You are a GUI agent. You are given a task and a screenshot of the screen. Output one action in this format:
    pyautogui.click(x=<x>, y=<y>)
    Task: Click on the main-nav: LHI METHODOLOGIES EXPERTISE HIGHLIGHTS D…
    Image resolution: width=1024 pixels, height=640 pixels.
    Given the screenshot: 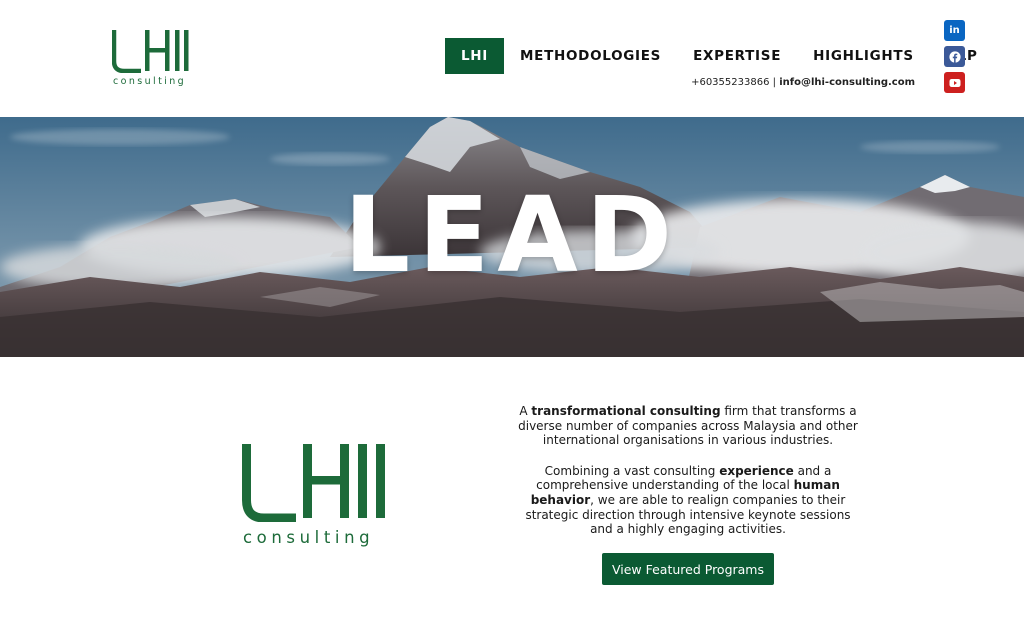 What is the action you would take?
    pyautogui.click(x=719, y=56)
    